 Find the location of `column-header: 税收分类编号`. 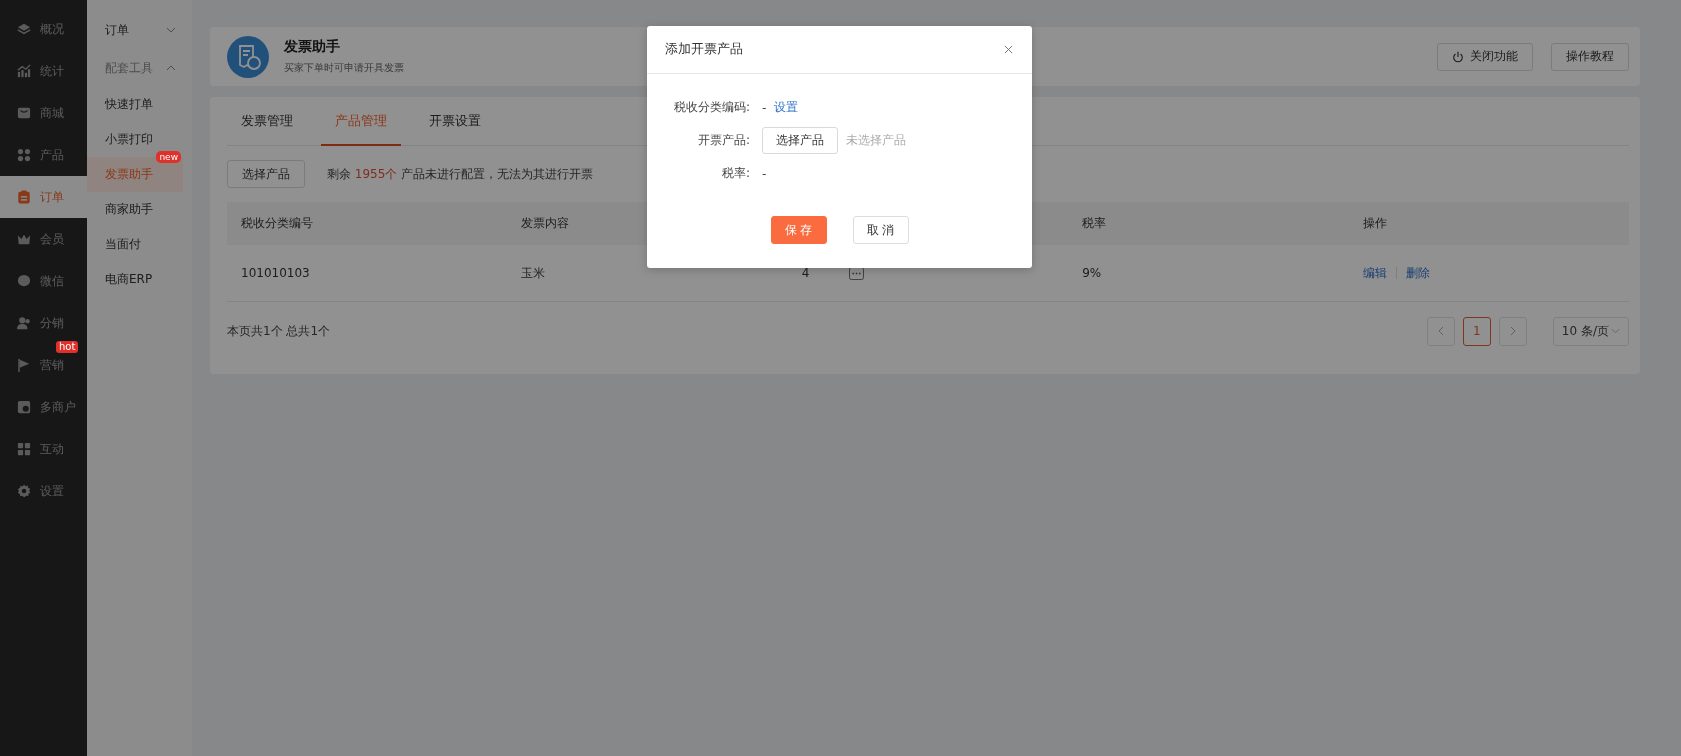

column-header: 税收分类编号 is located at coordinates (277, 223).